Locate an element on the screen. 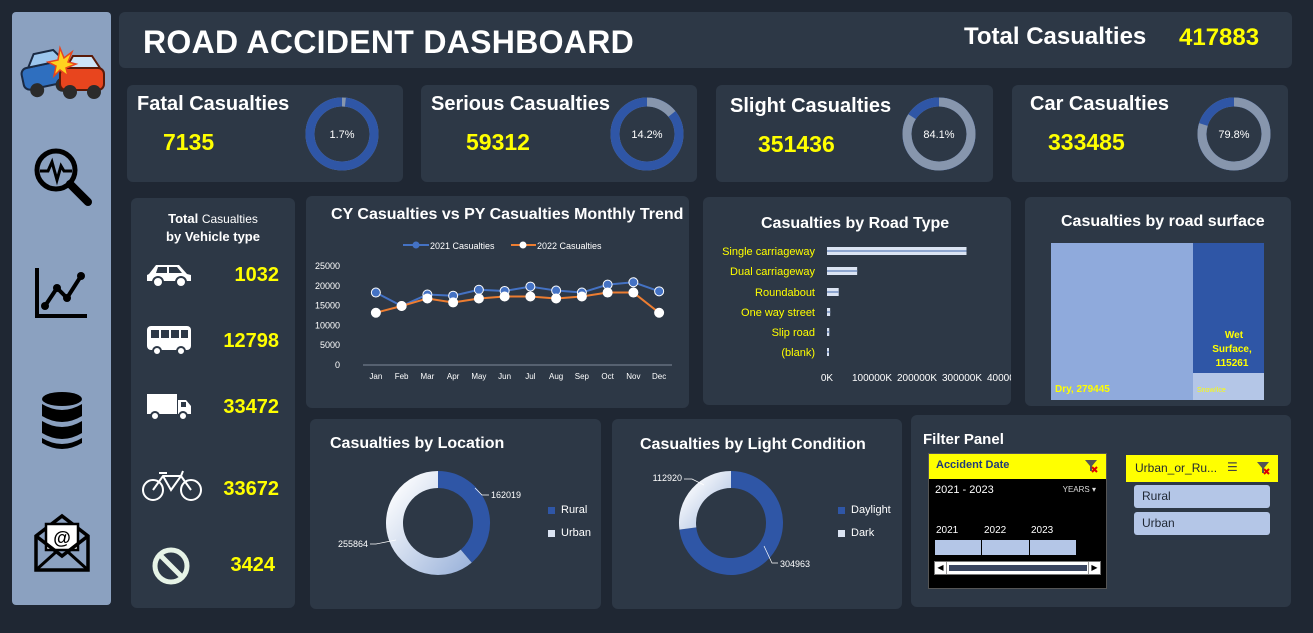 The height and width of the screenshot is (633, 1313). legend-dark: Dark is located at coordinates (856, 533).